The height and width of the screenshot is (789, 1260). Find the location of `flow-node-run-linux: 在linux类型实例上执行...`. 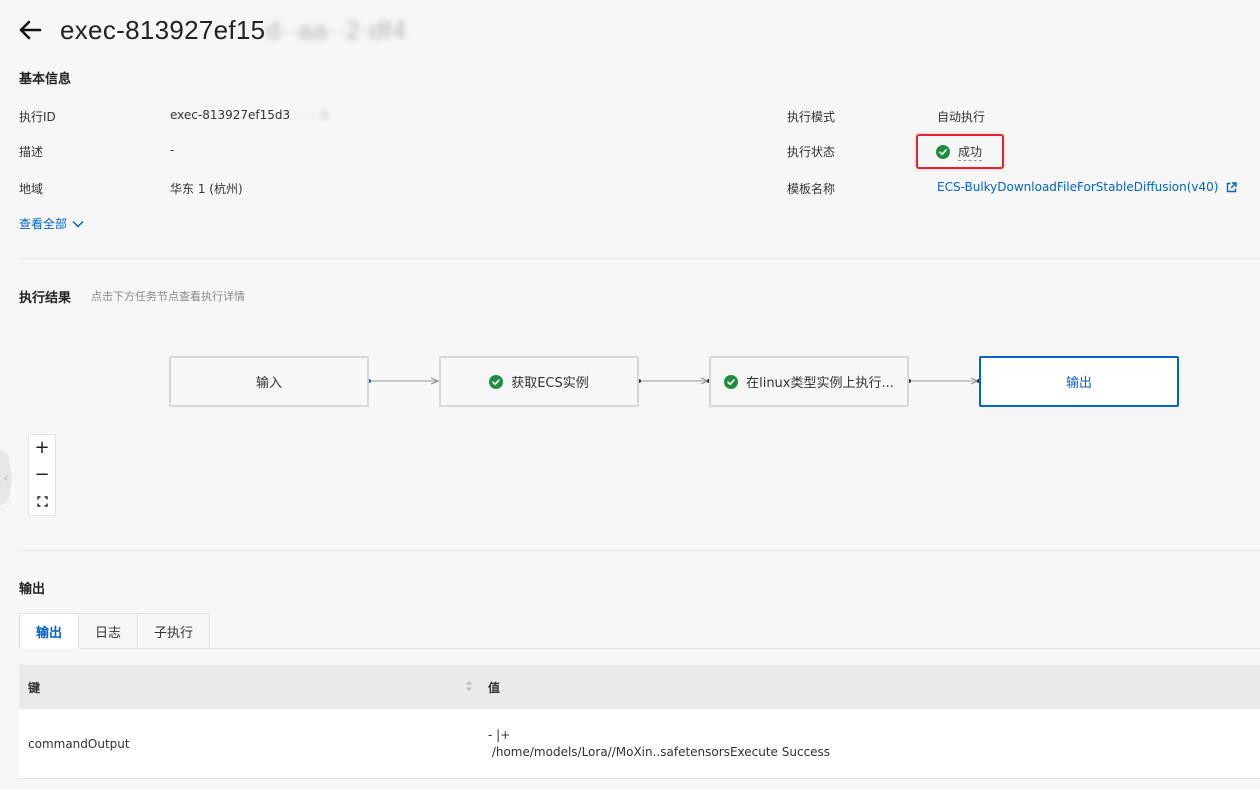

flow-node-run-linux: 在linux类型实例上执行... is located at coordinates (809, 381).